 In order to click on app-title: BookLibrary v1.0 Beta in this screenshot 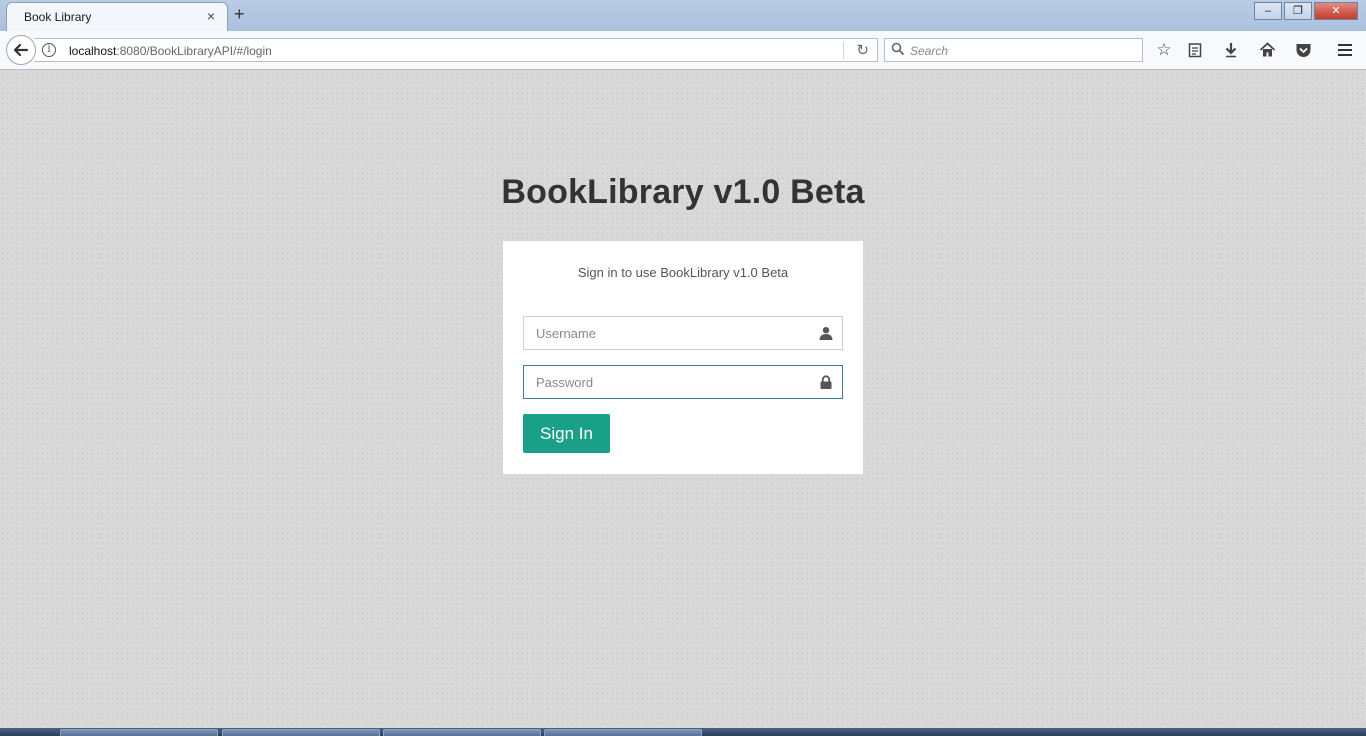, I will do `click(683, 192)`.